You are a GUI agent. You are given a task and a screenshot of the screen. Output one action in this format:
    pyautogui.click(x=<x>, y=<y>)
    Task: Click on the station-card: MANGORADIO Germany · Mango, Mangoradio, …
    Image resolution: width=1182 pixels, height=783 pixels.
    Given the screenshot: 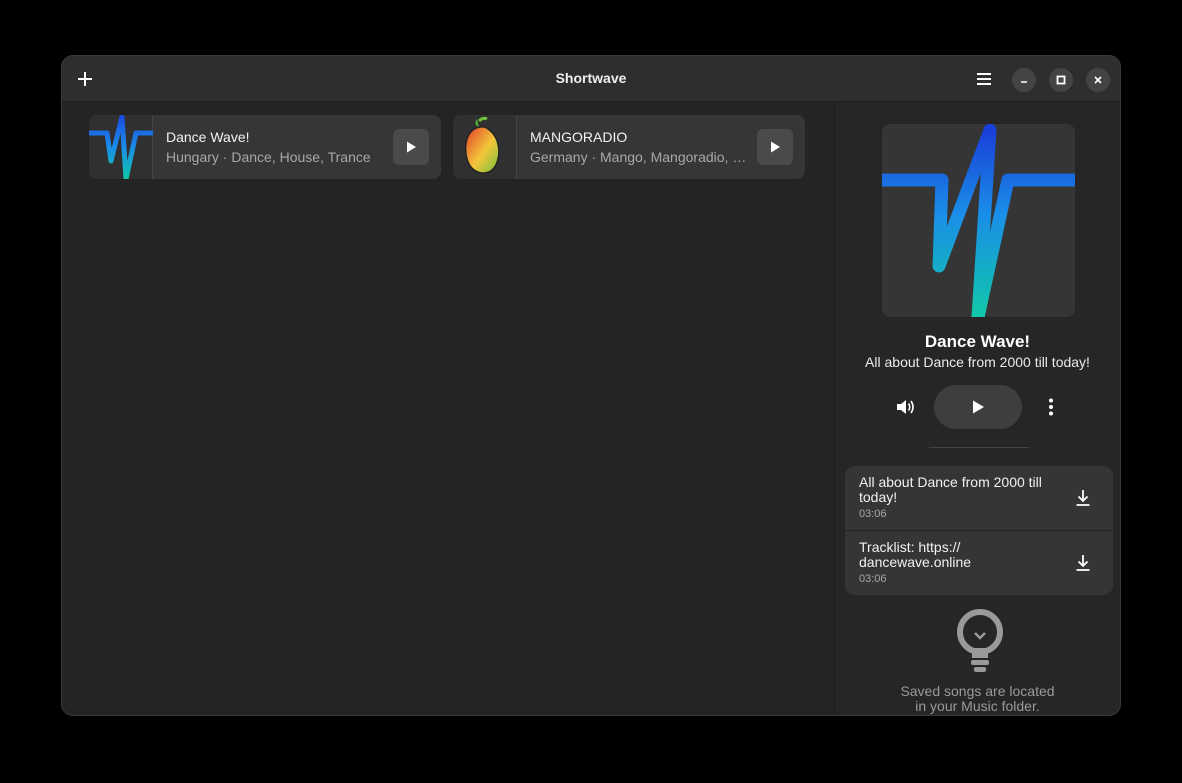 What is the action you would take?
    pyautogui.click(x=629, y=147)
    